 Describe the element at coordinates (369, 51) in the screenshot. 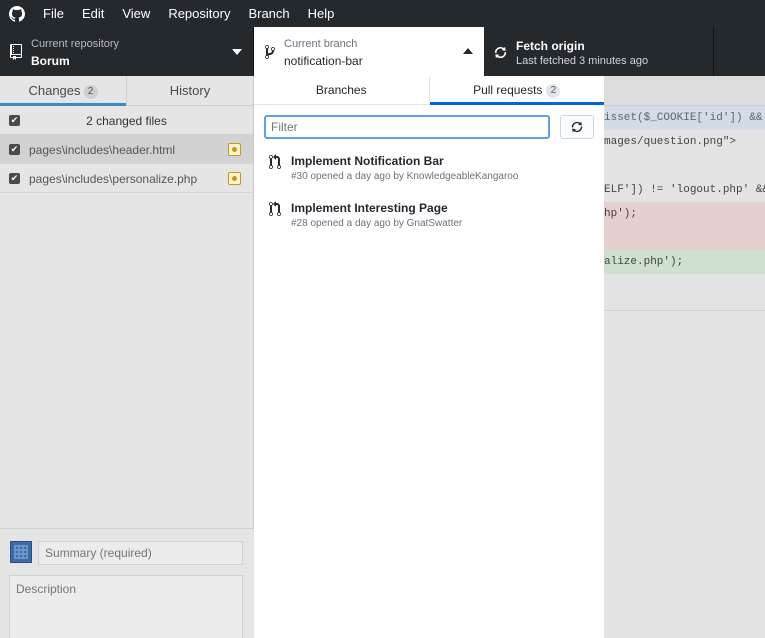

I see `current-branch-button: Current branch notification-bar` at that location.